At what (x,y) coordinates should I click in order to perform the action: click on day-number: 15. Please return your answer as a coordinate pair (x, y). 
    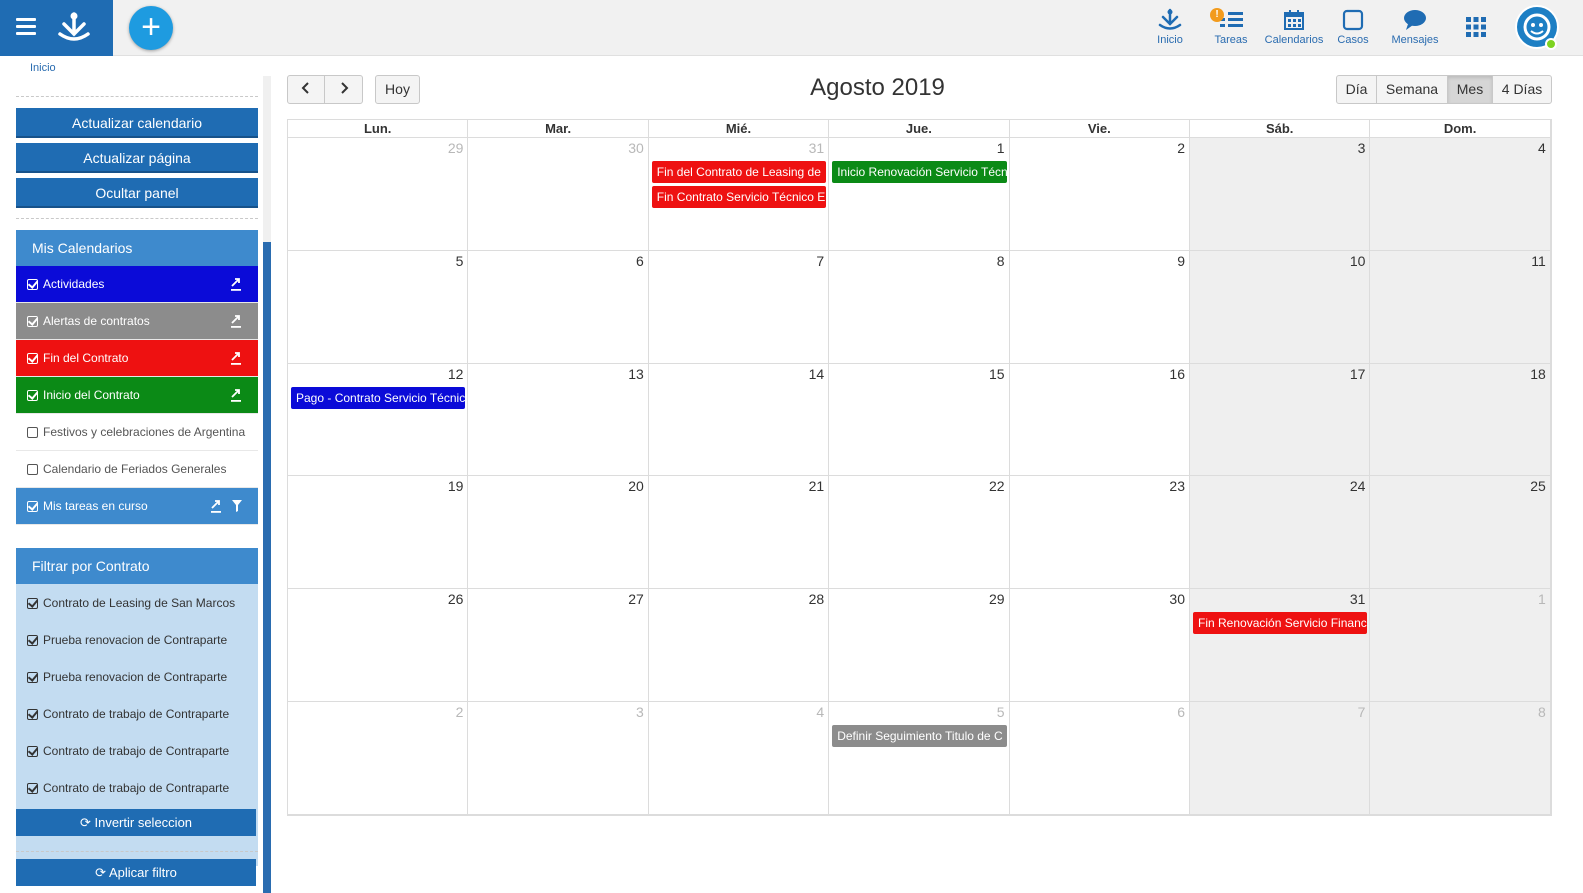
    Looking at the image, I should click on (997, 374).